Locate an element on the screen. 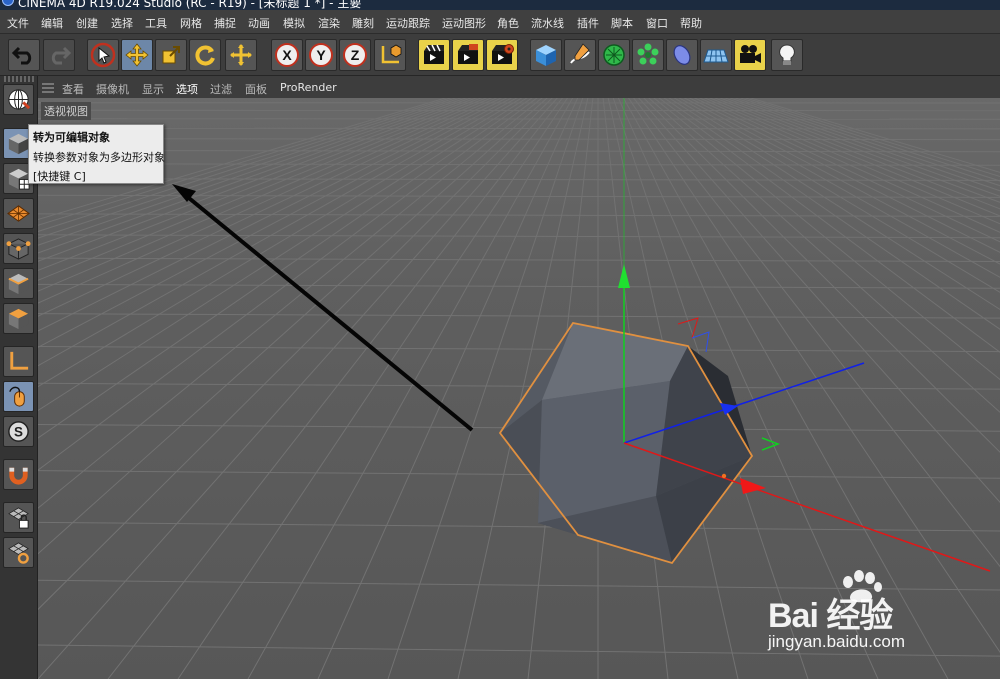  make-editable-tooltip: 转为可编辑对象 转换参数对象为多边形对象 [快捷键 C] is located at coordinates (96, 154).